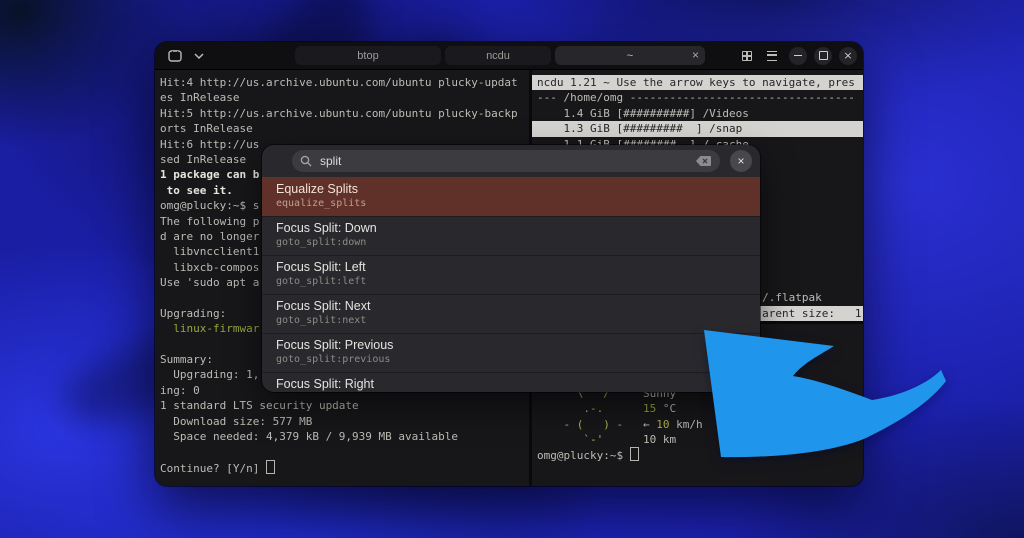 This screenshot has width=1024, height=538. What do you see at coordinates (321, 320) in the screenshot?
I see `palette-item-command: goto_split:next` at bounding box center [321, 320].